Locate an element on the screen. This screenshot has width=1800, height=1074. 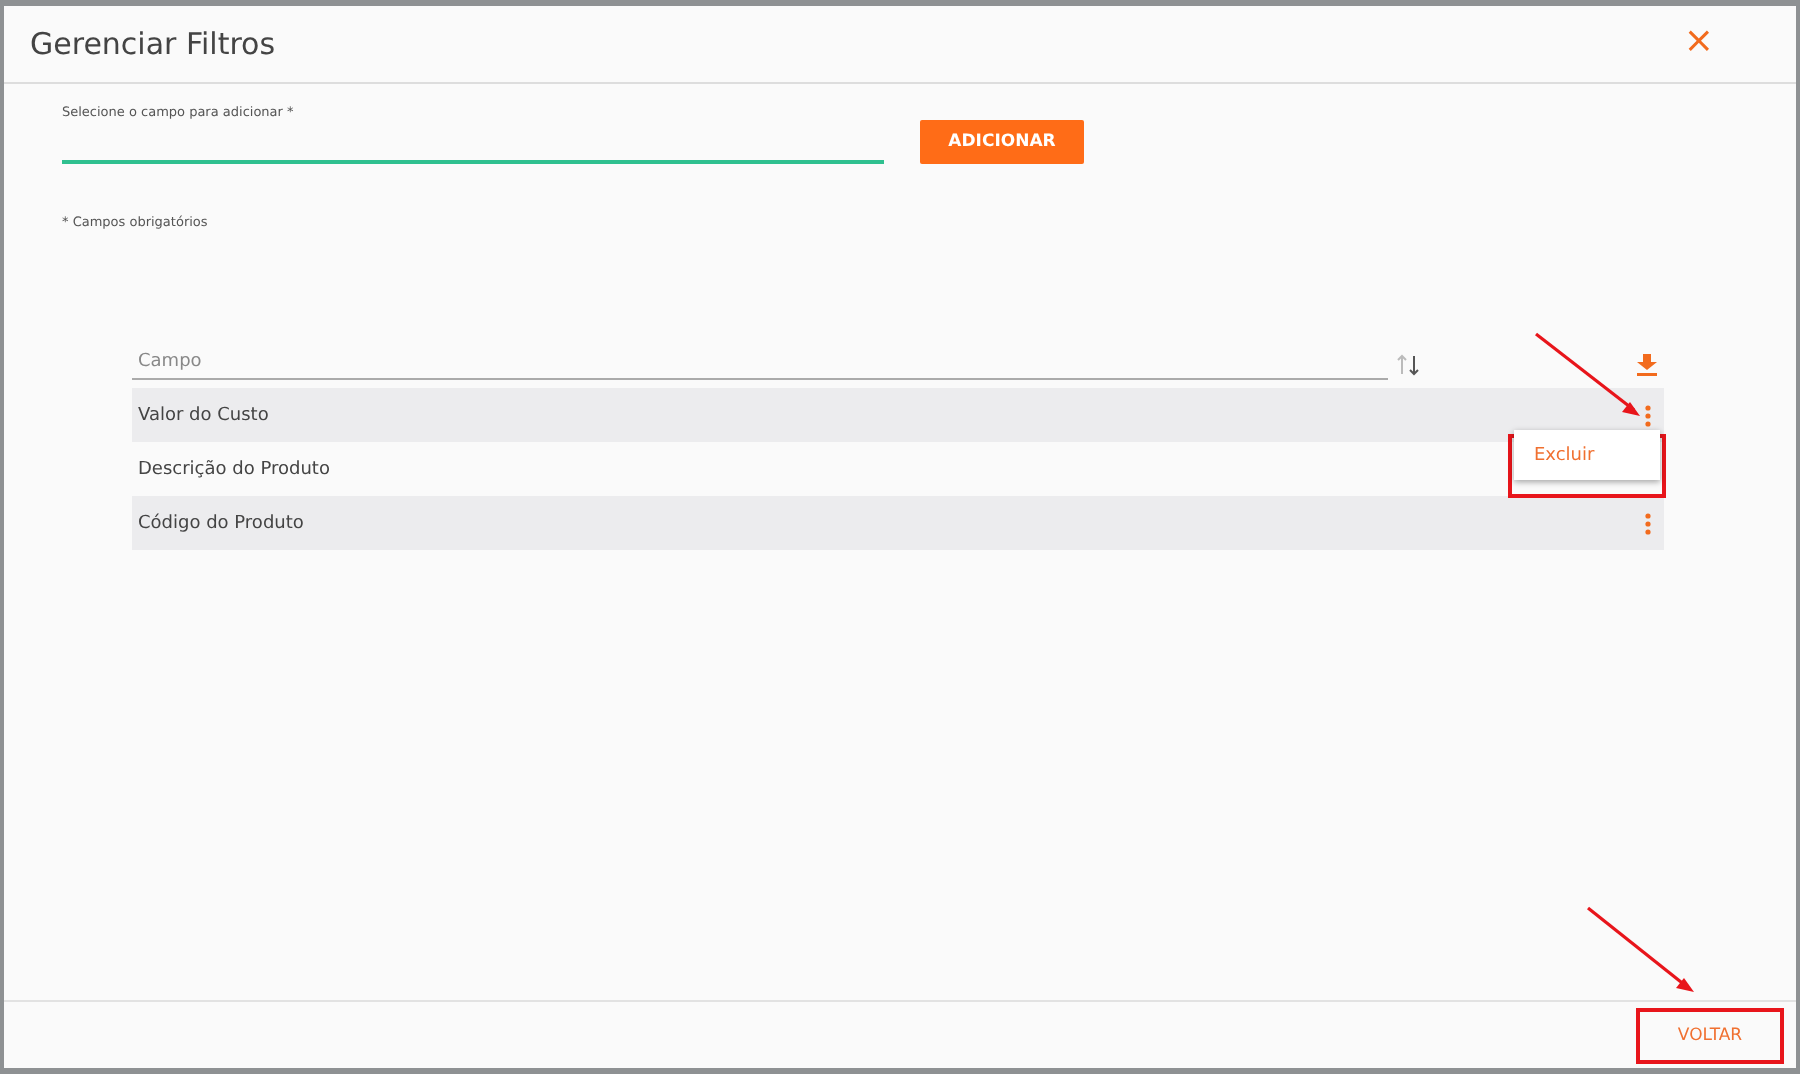
field-name: Descrição do Produto is located at coordinates (235, 469).